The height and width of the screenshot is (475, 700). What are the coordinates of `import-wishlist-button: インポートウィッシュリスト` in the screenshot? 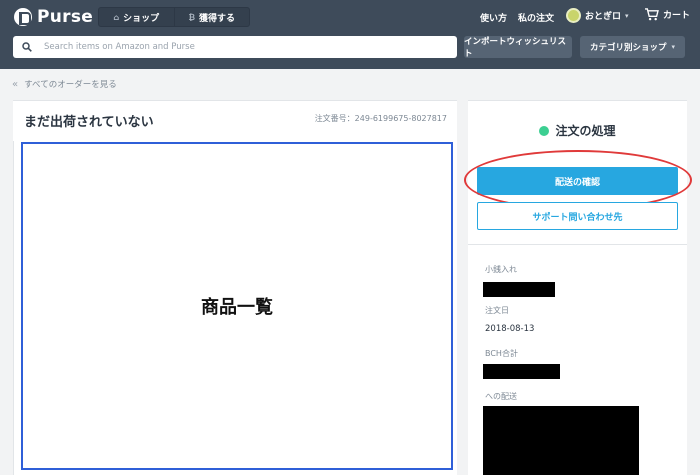 It's located at (518, 47).